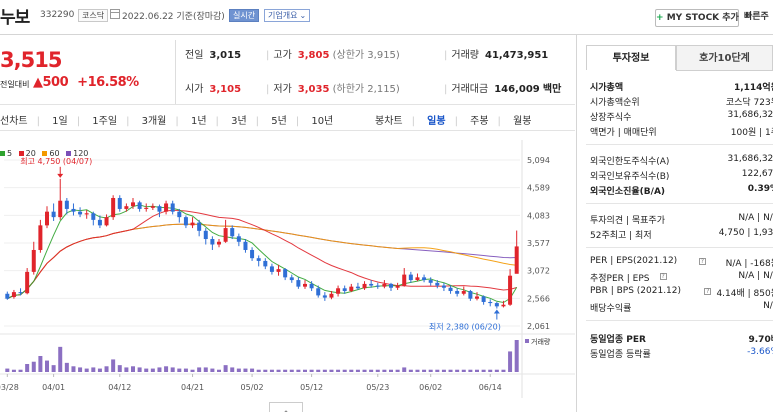 This screenshot has height=412, width=773. I want to click on add-mystock-button: + MY STOCK 추가, so click(697, 18).